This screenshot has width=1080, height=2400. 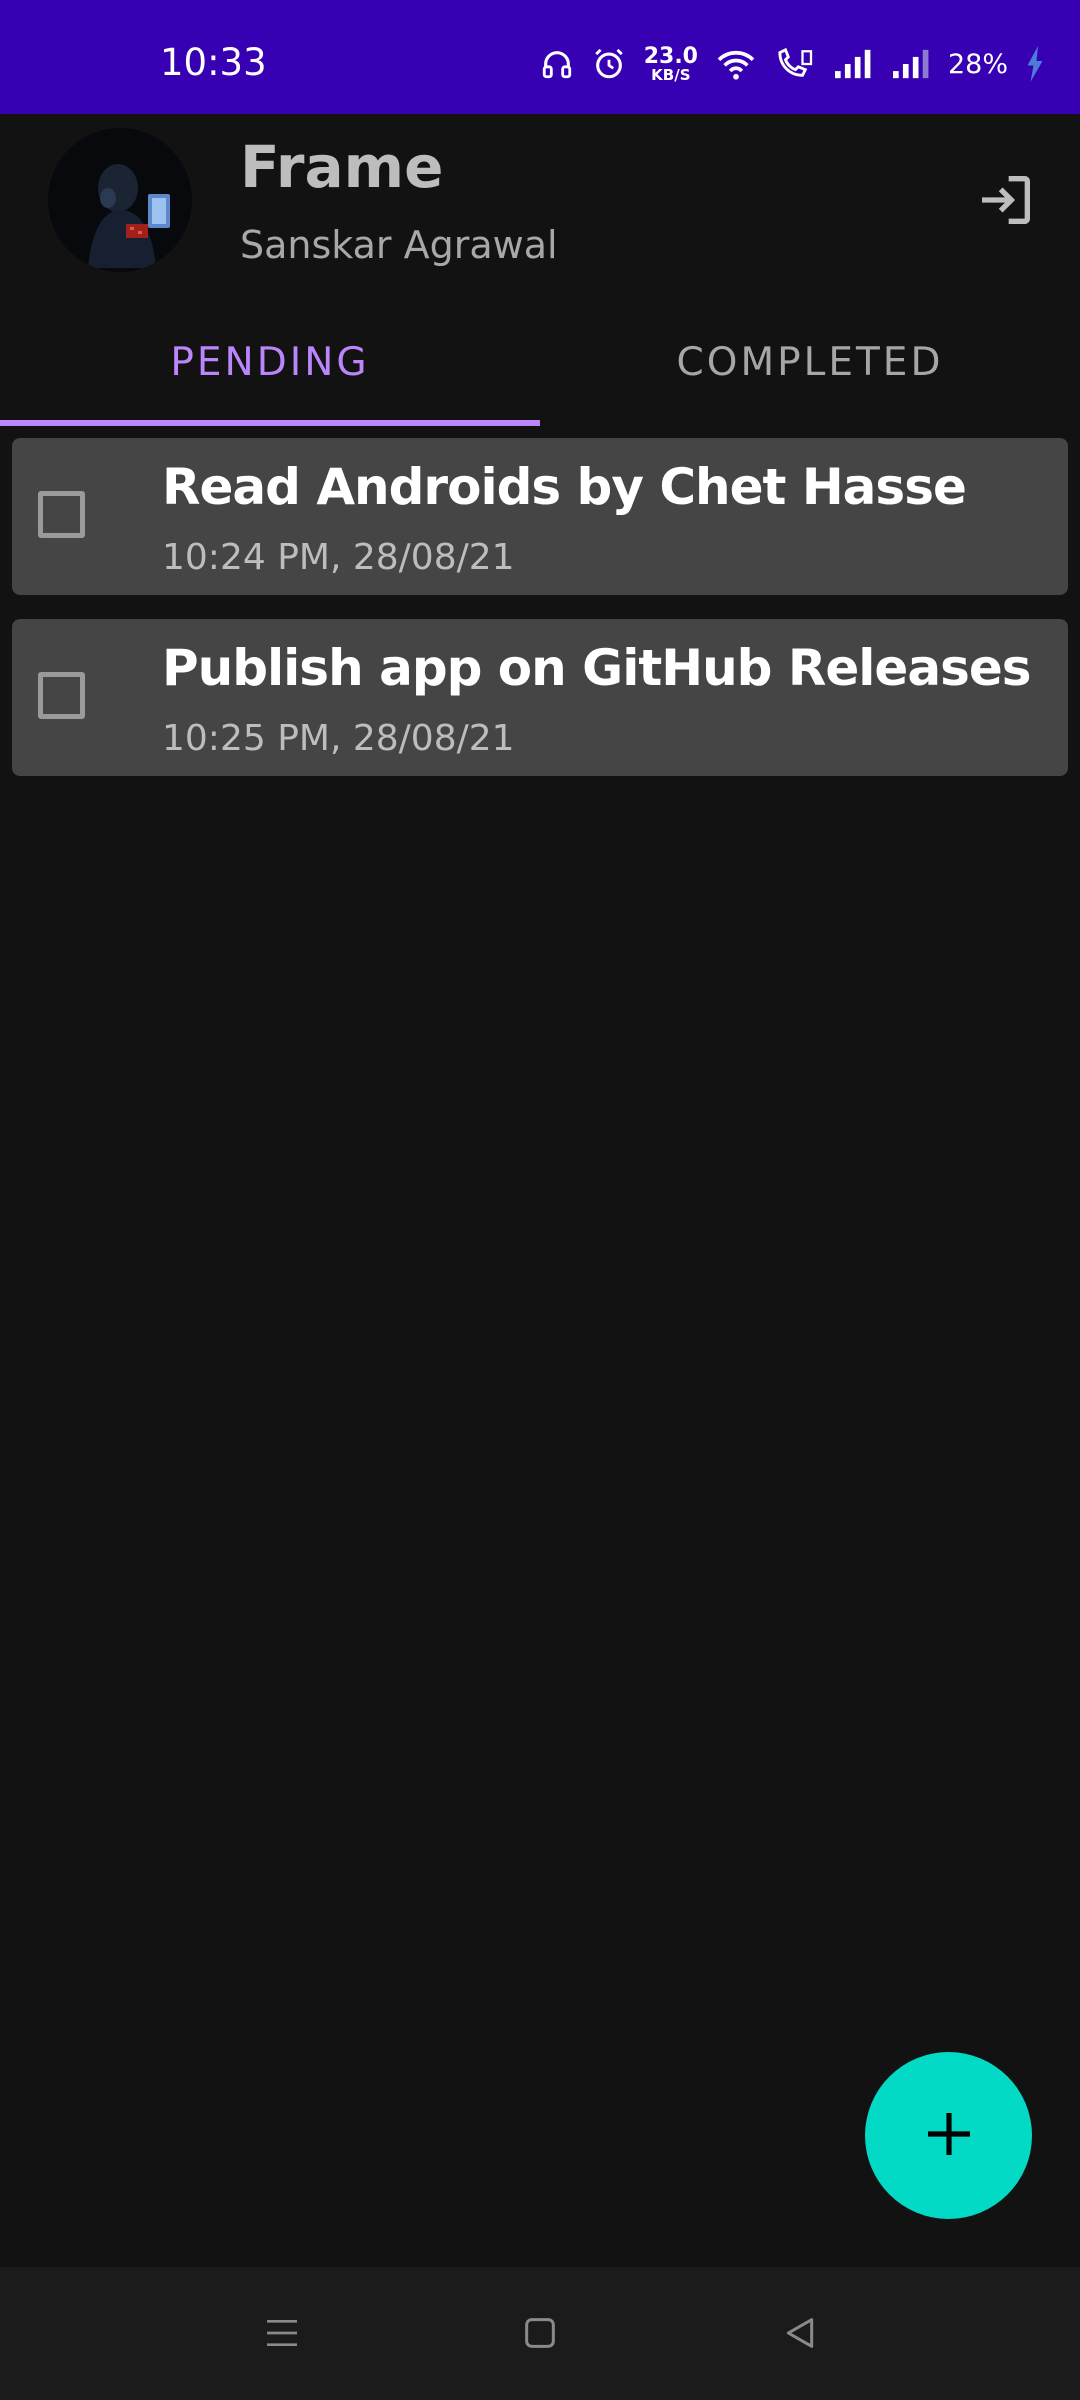 What do you see at coordinates (810, 362) in the screenshot?
I see `tab-completed: COMPLETED` at bounding box center [810, 362].